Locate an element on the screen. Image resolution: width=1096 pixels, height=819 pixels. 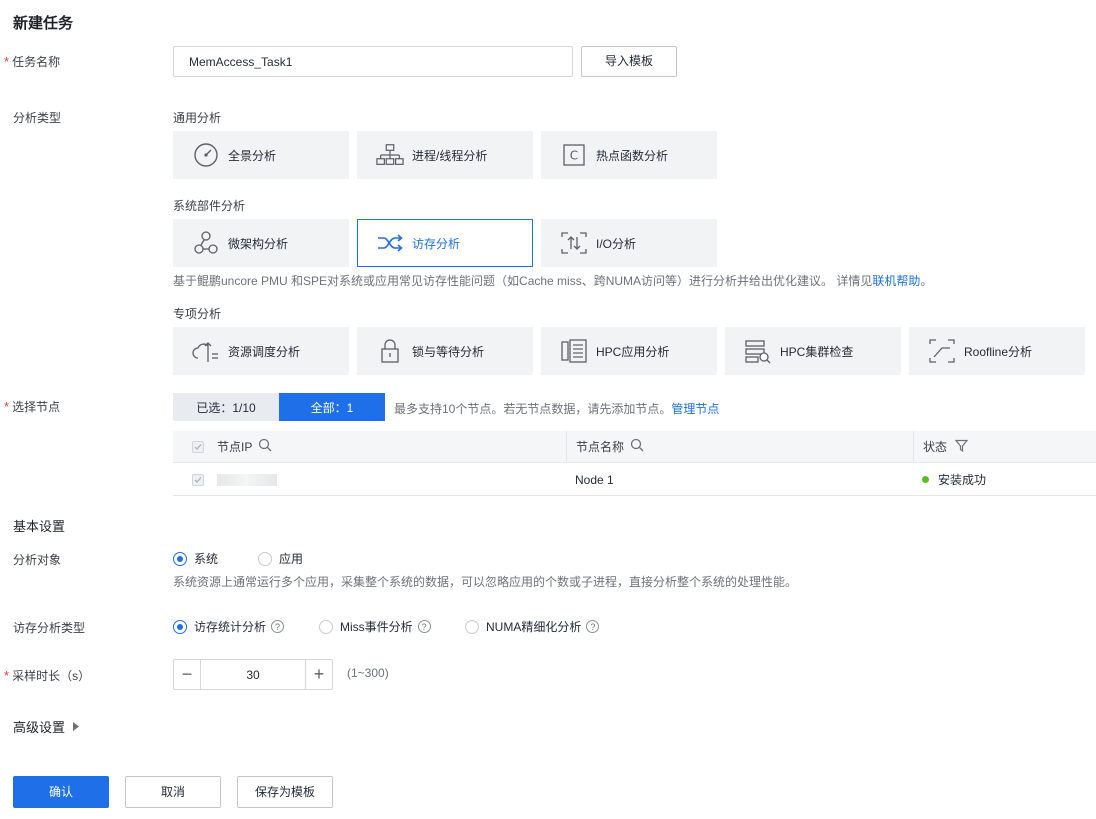
column-title: 状态 is located at coordinates (935, 447).